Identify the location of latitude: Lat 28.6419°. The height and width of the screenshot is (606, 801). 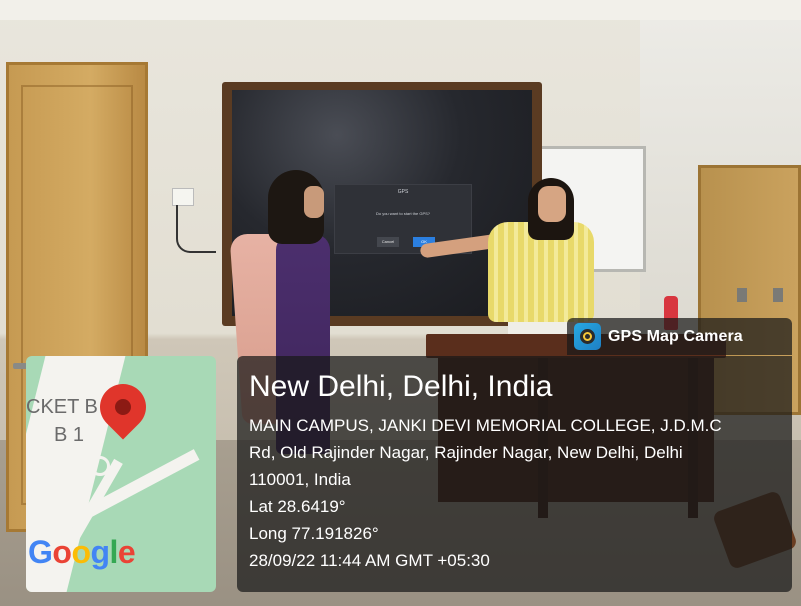
(297, 506).